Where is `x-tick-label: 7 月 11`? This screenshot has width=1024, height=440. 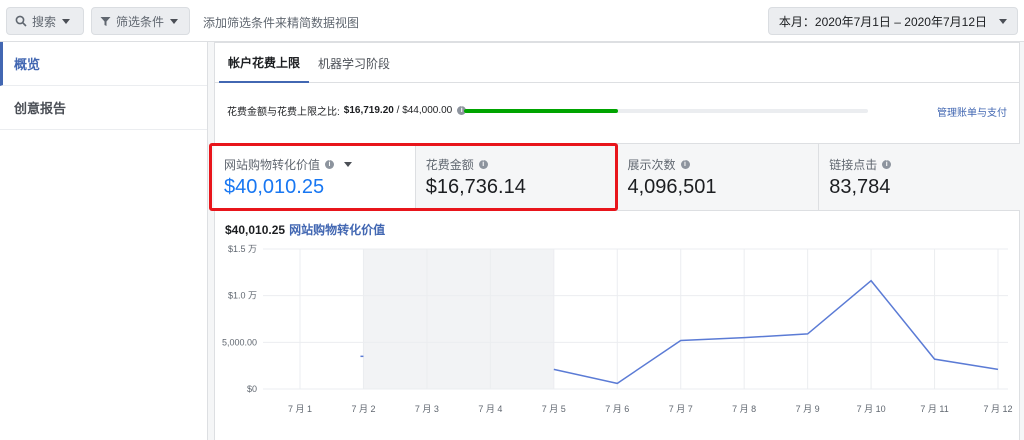
x-tick-label: 7 月 11 is located at coordinates (934, 409).